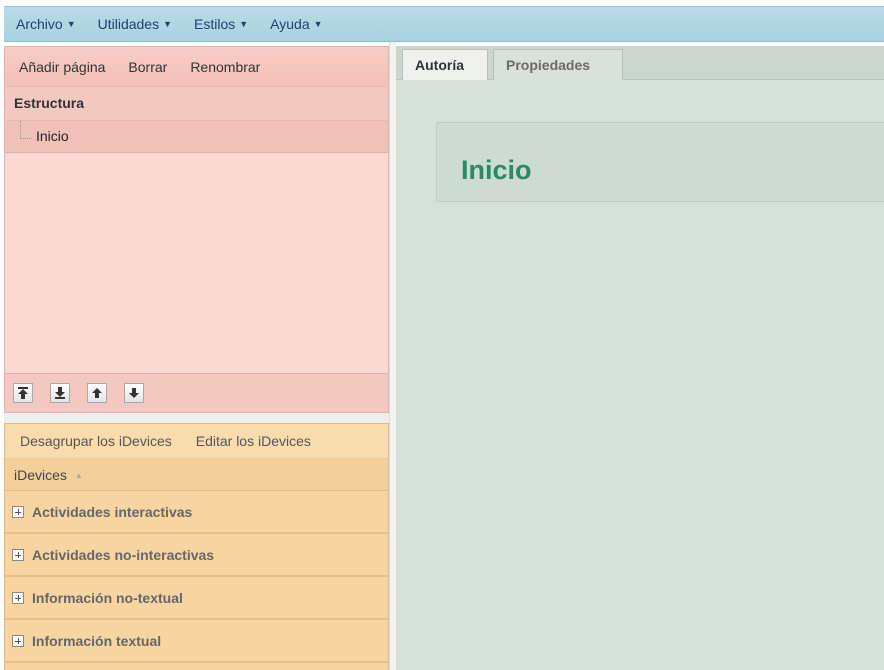  I want to click on category-informacion-textual: Información textual, so click(196, 641).